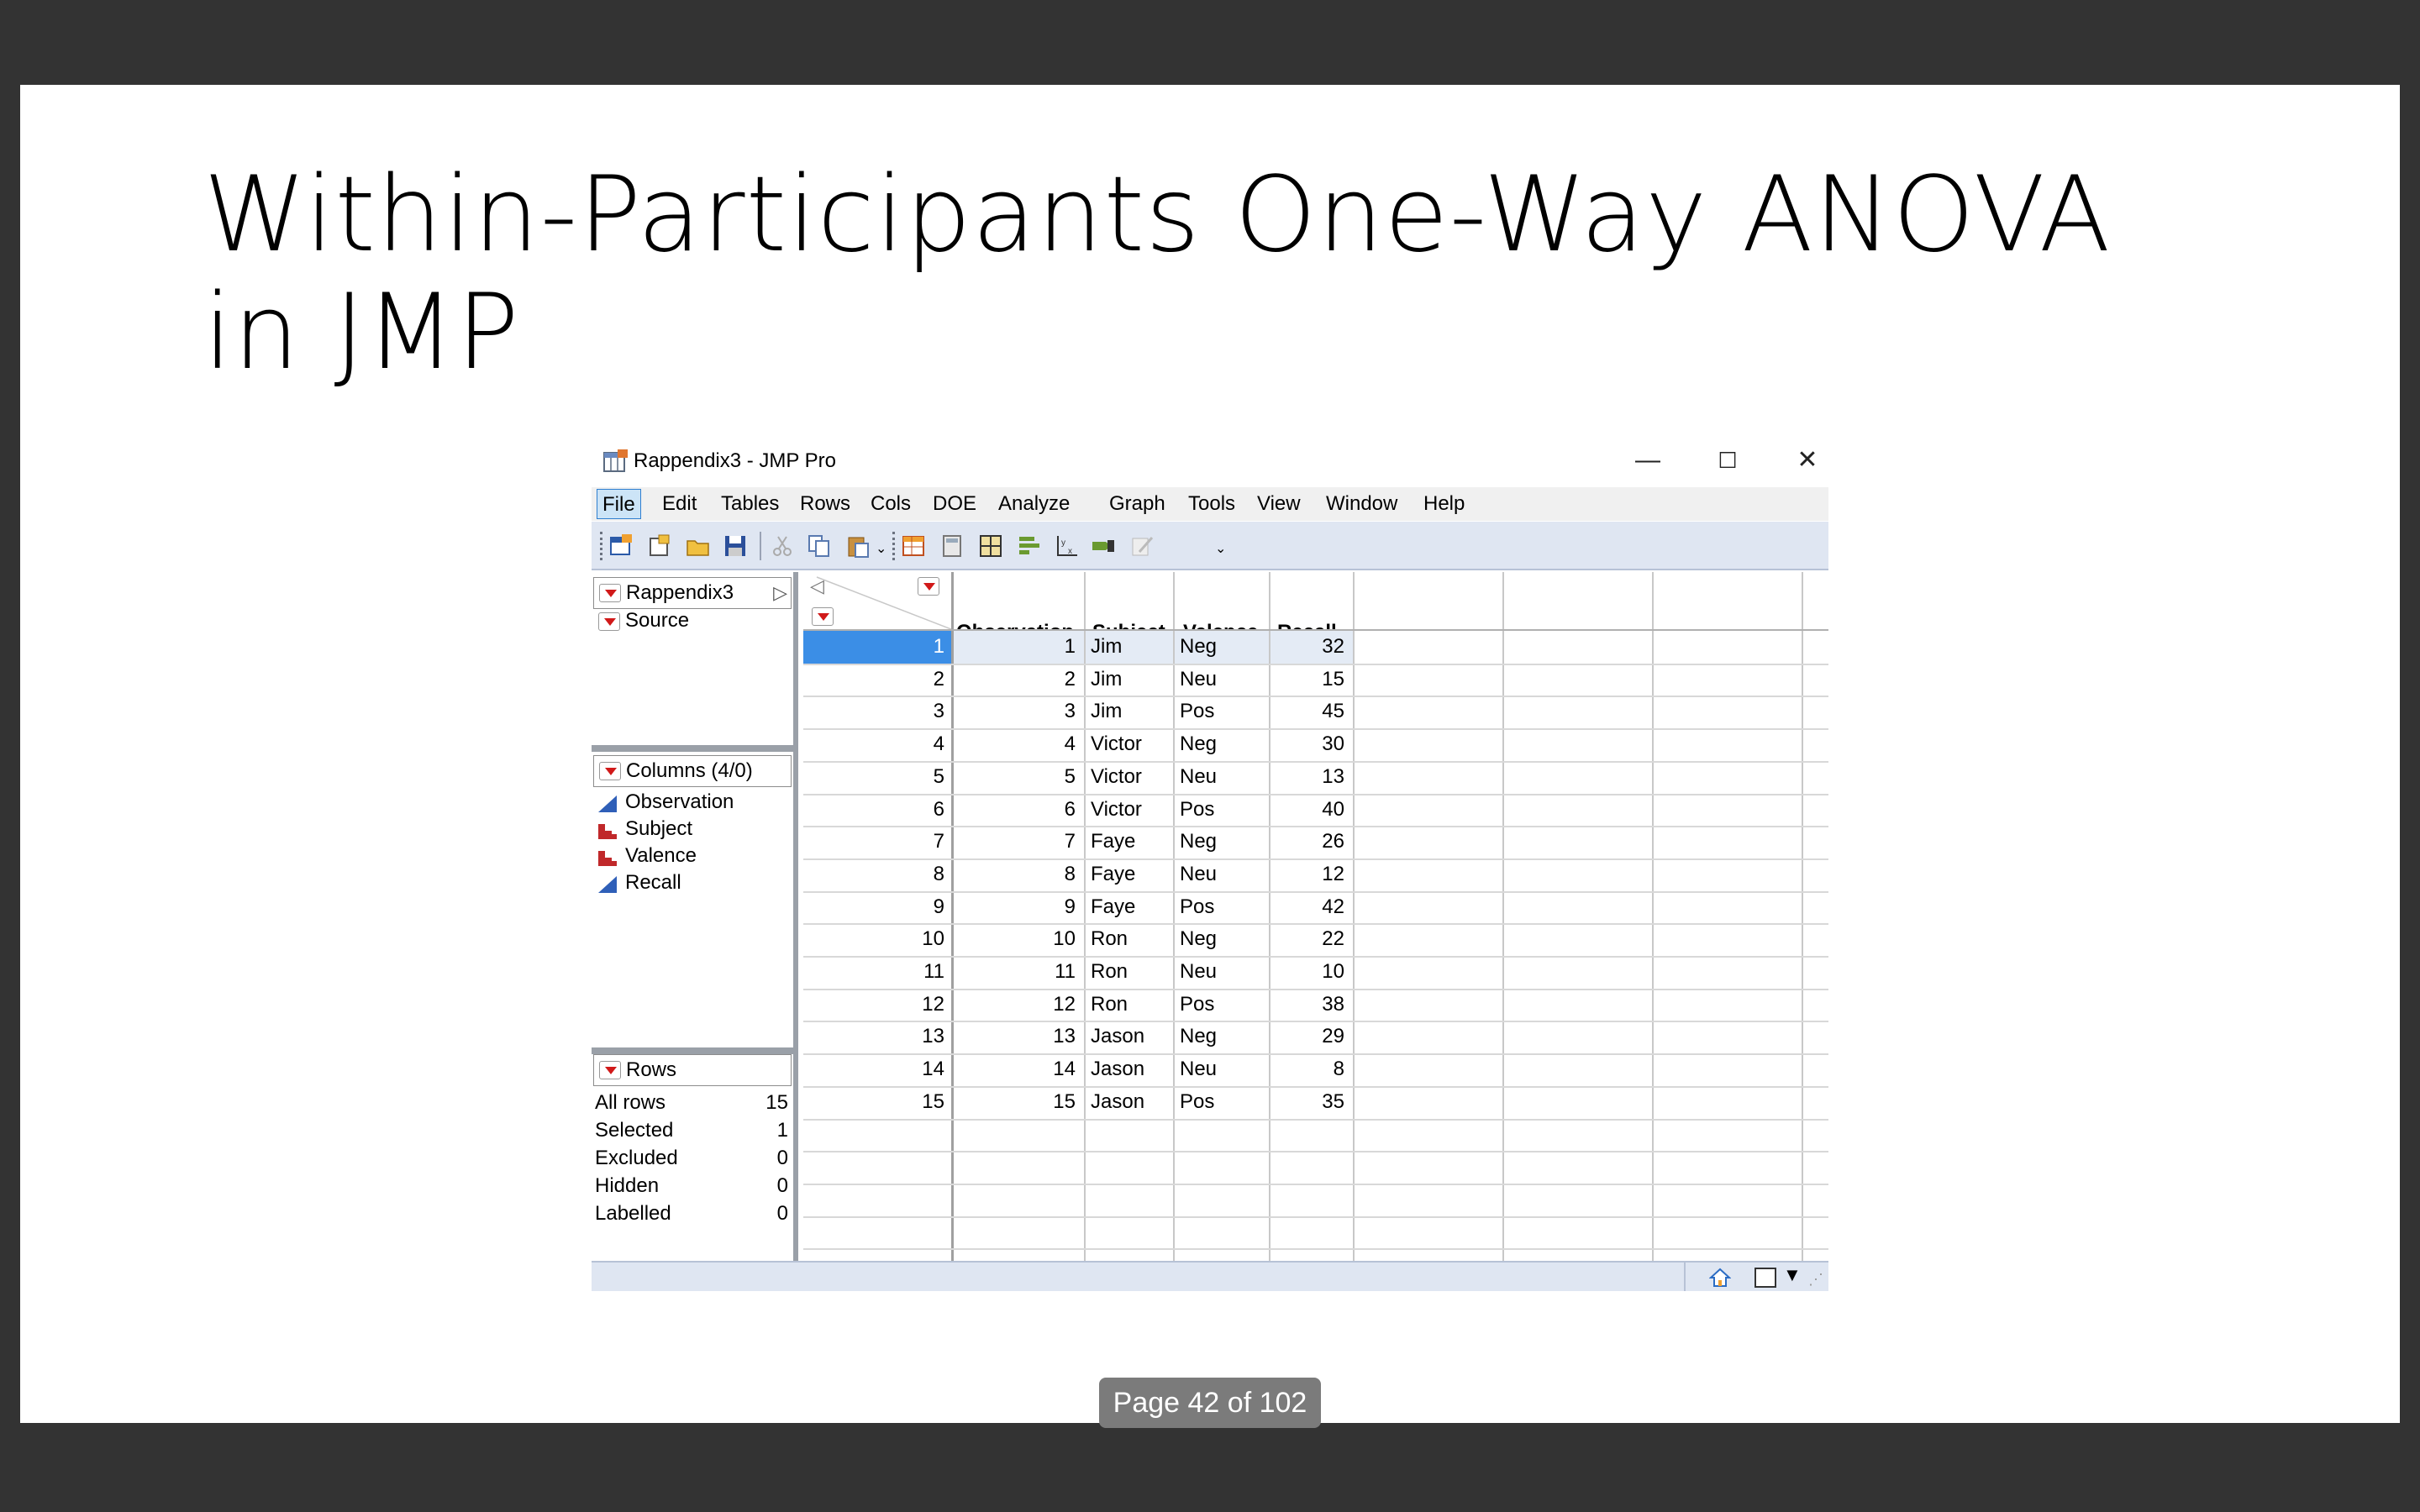 The image size is (2420, 1512). Describe the element at coordinates (1311, 810) in the screenshot. I see `cell-recall: 40` at that location.